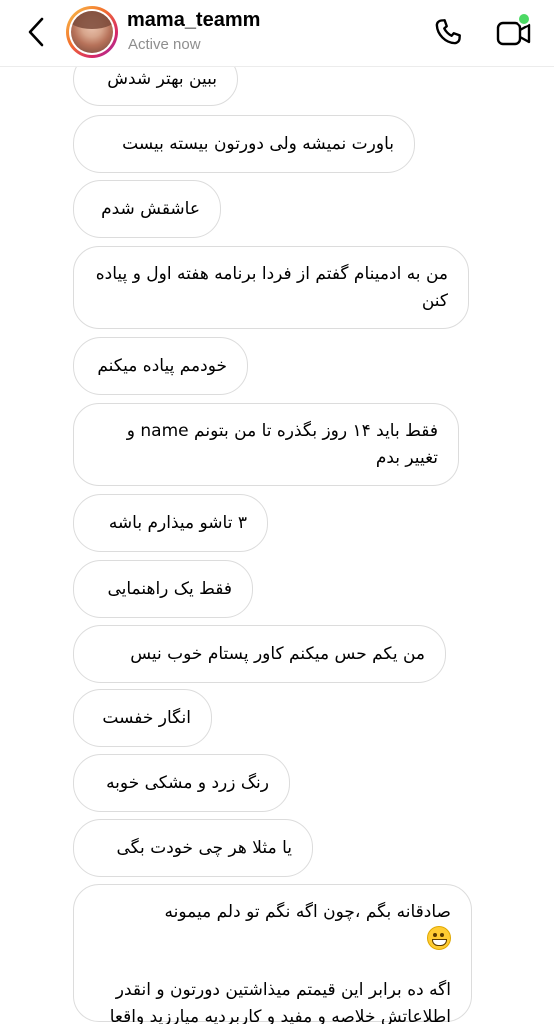  I want to click on message-text: انگار خفست, so click(146, 717).